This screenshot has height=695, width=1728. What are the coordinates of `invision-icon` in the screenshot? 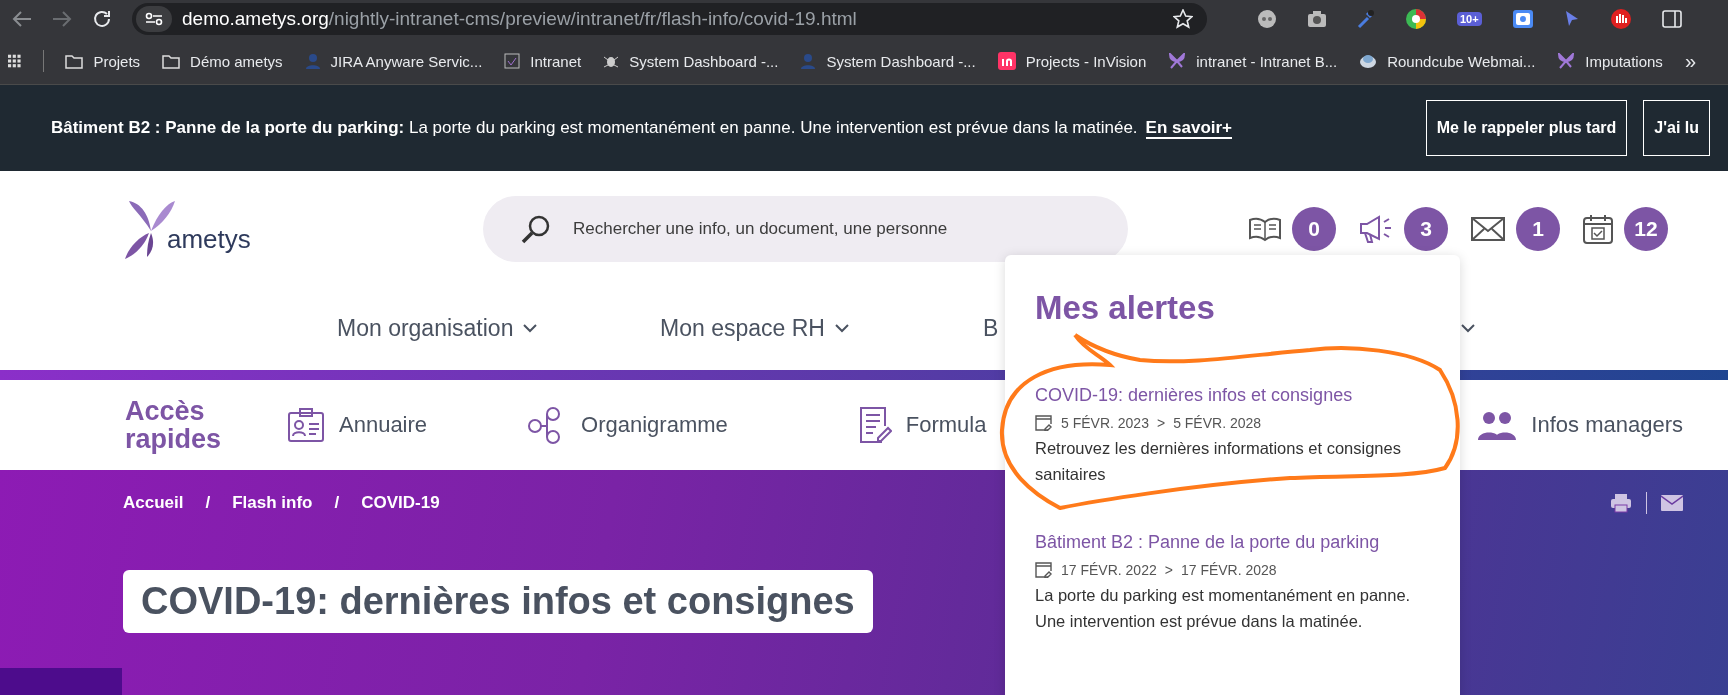 It's located at (1006, 61).